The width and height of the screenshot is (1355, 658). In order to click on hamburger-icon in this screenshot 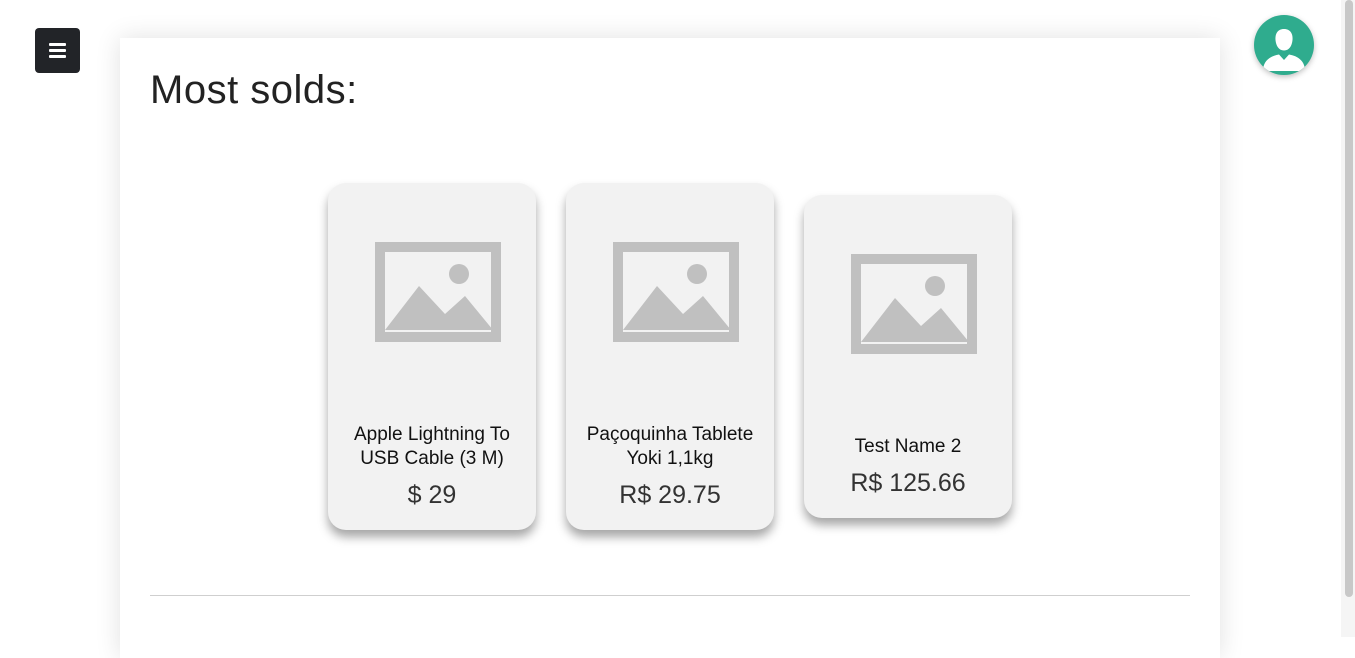, I will do `click(57, 51)`.